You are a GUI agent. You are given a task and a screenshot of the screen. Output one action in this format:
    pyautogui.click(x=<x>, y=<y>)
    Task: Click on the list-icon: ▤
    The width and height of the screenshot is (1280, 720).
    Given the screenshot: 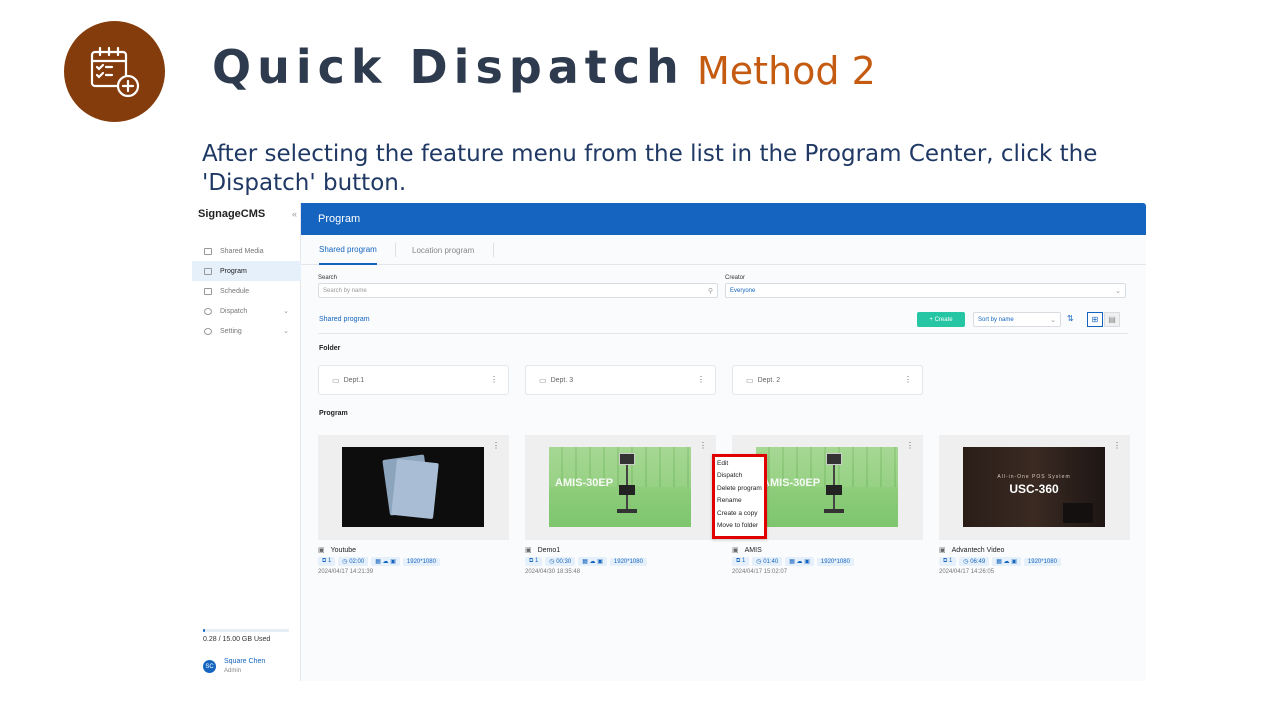 What is the action you would take?
    pyautogui.click(x=1112, y=319)
    